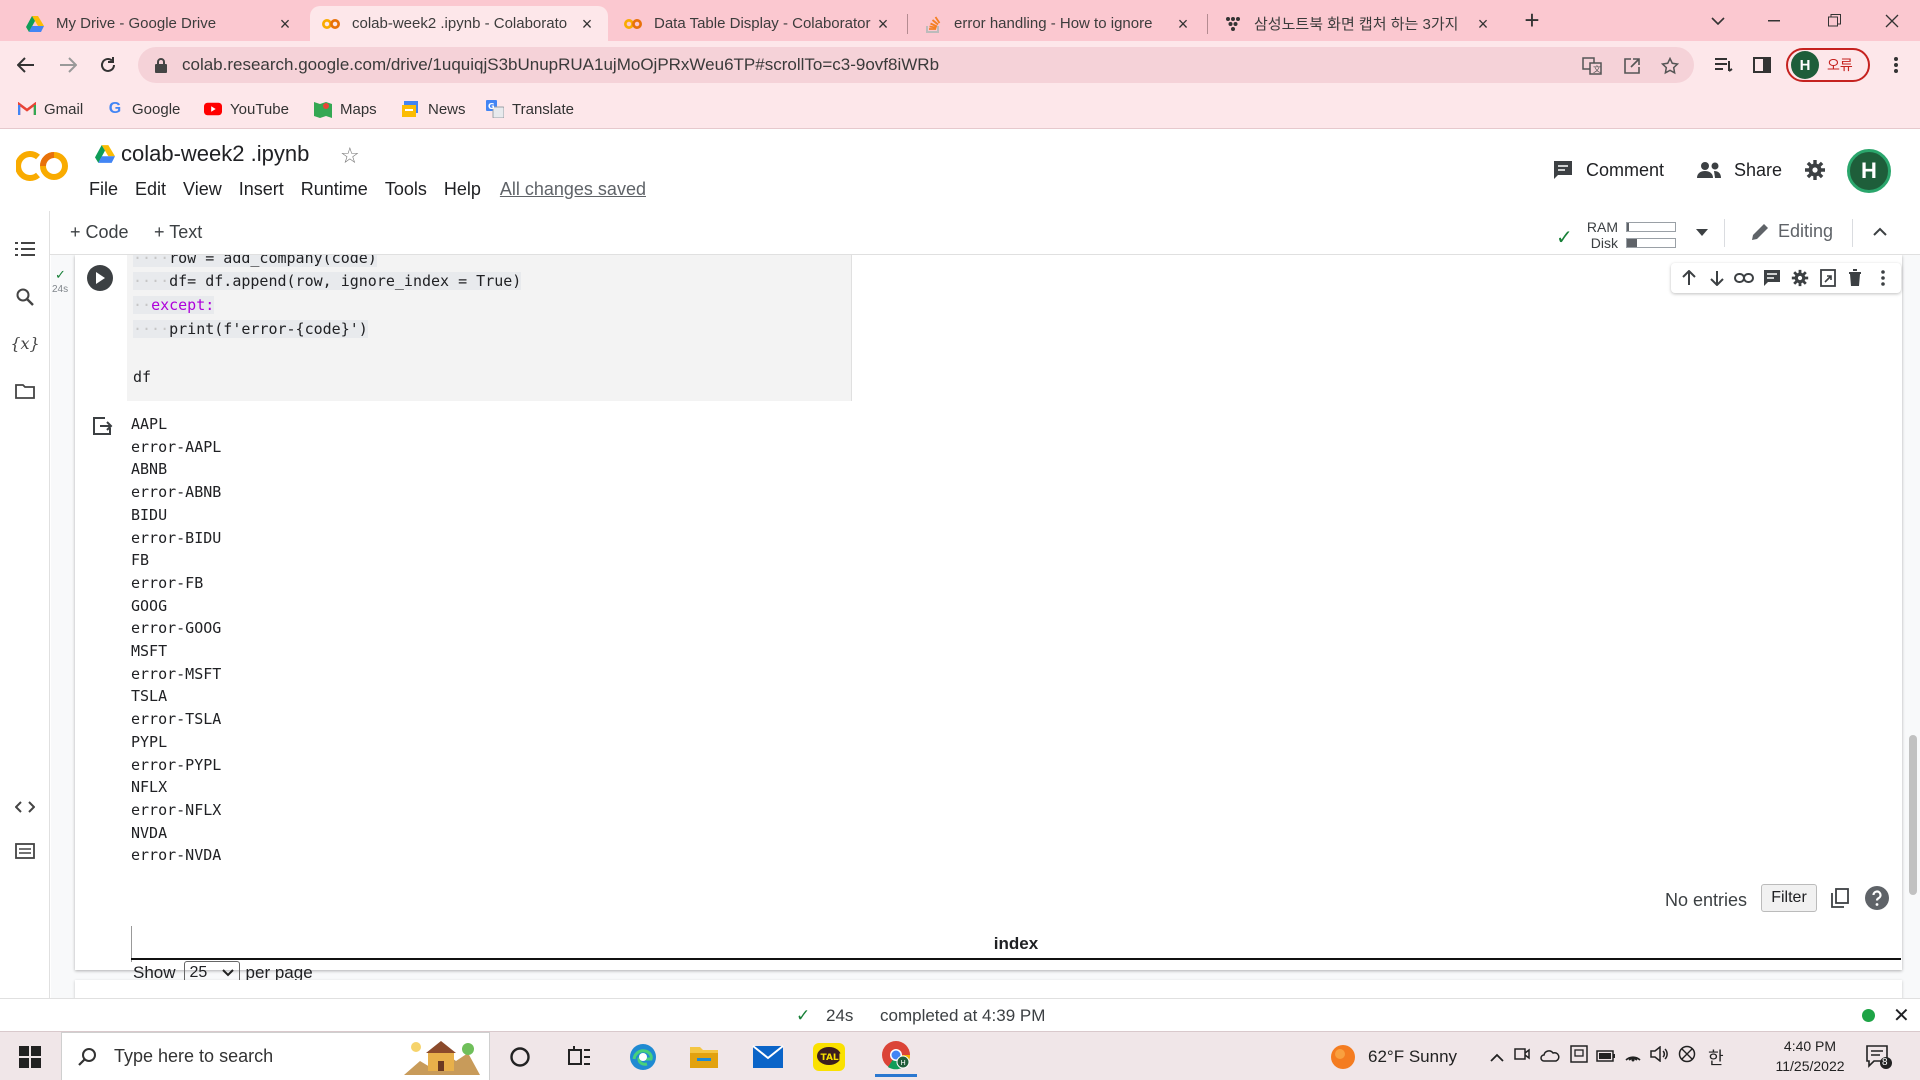 Image resolution: width=1920 pixels, height=1080 pixels. Describe the element at coordinates (43, 166) in the screenshot. I see `colab-logo` at that location.